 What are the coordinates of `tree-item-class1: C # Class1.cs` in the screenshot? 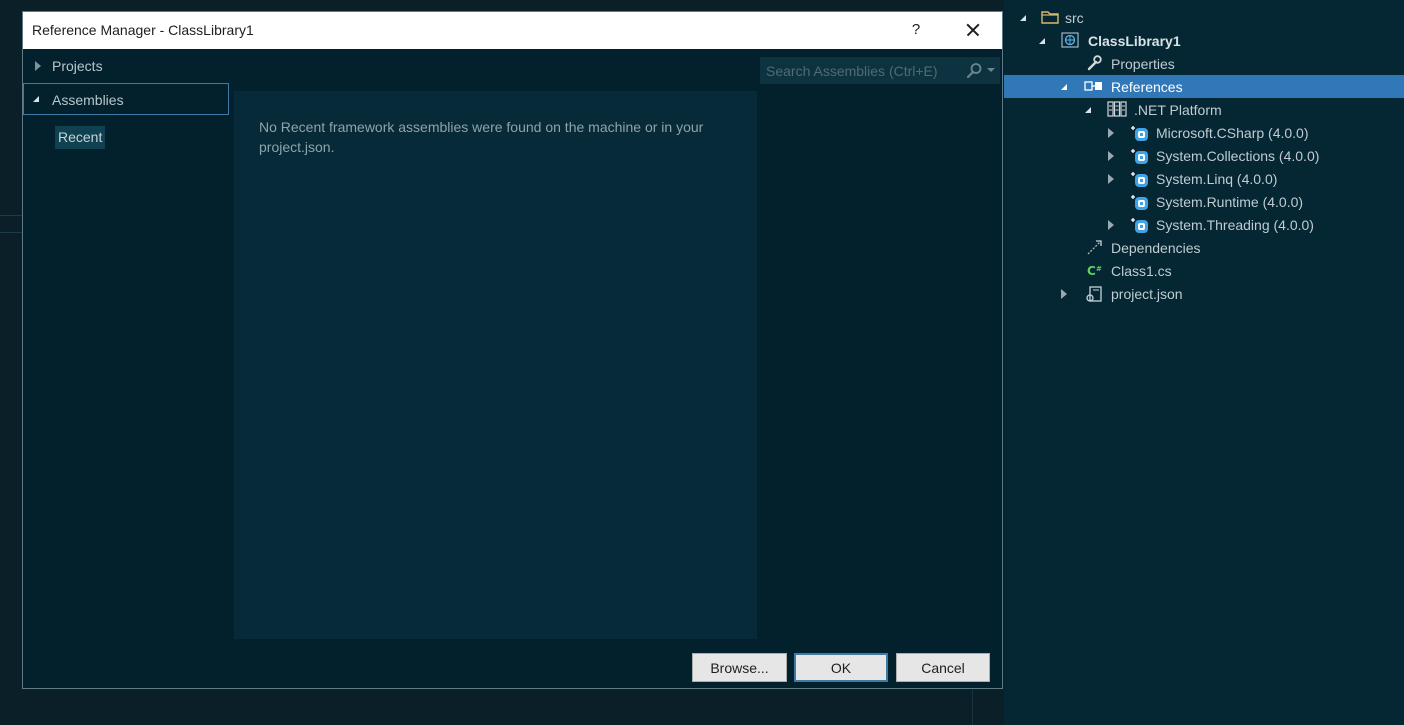 It's located at (1204, 270).